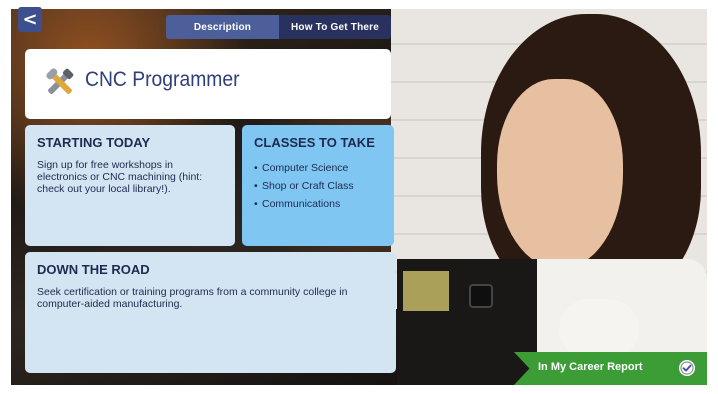 The height and width of the screenshot is (394, 718). I want to click on tab-how-to-get-there: How To Get There, so click(335, 27).